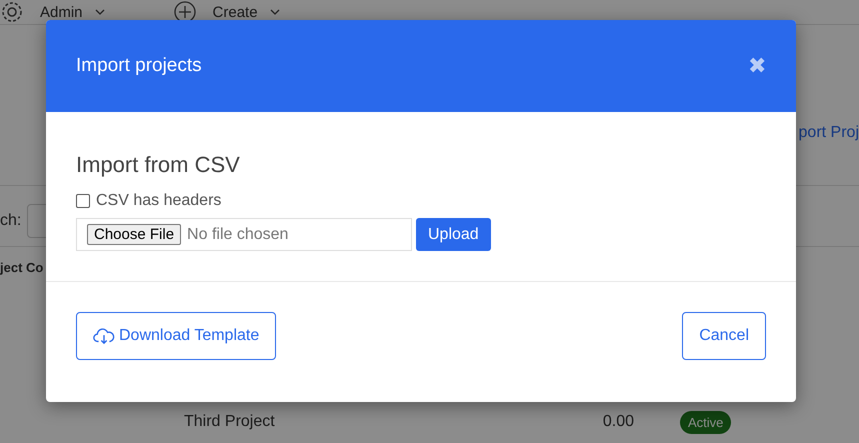 This screenshot has height=443, width=859. What do you see at coordinates (706, 422) in the screenshot?
I see `status-badge: Active` at bounding box center [706, 422].